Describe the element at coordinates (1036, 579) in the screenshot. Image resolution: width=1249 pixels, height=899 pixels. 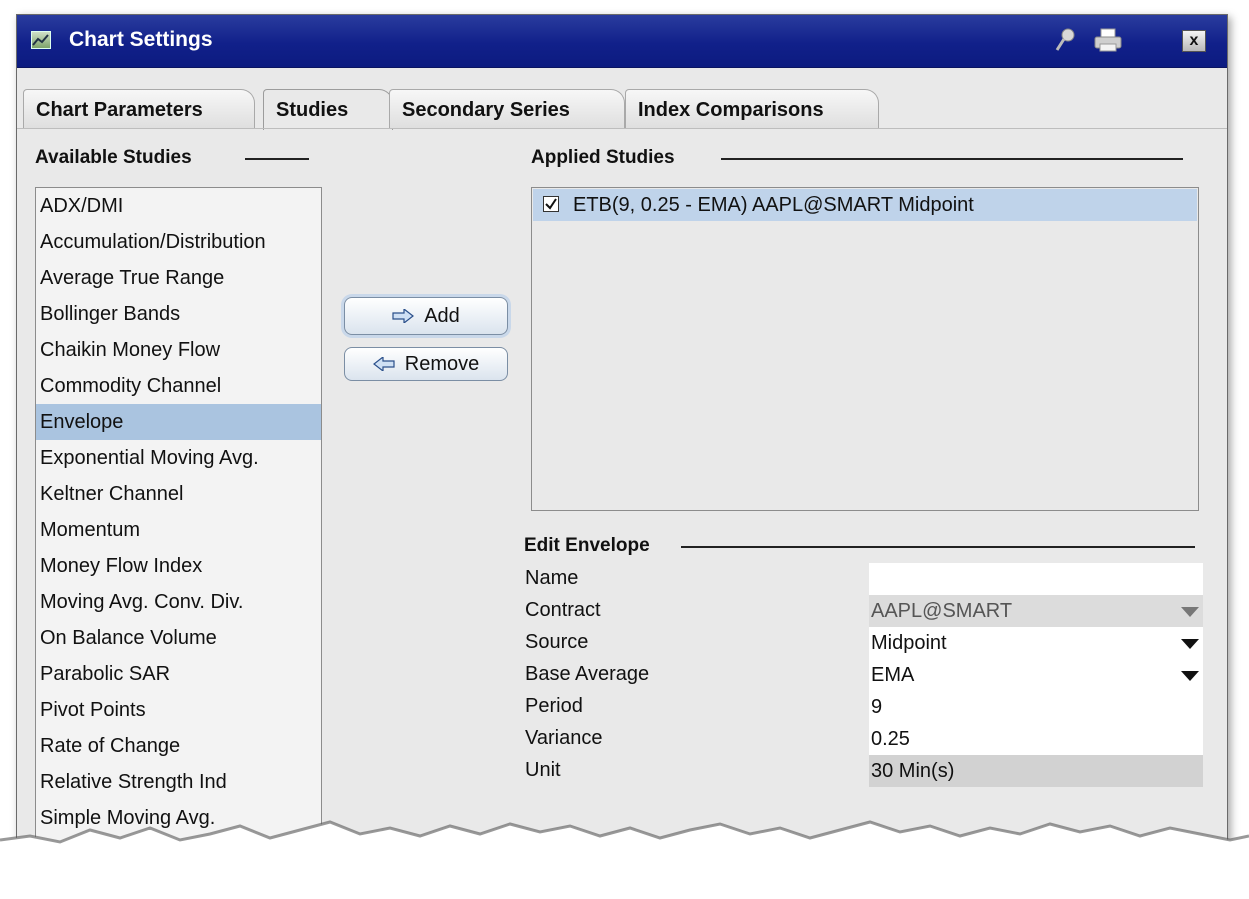
I see `name-field` at that location.